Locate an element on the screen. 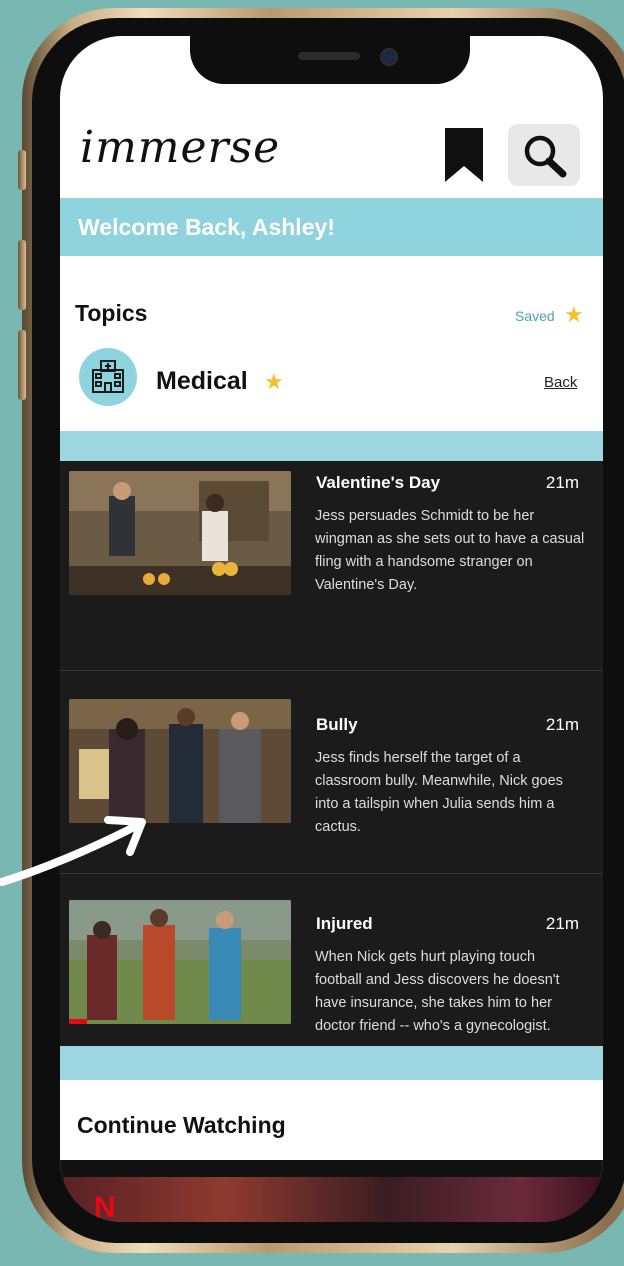 This screenshot has width=624, height=1266. welcome-banner: Welcome Back, Ashley! is located at coordinates (331, 227).